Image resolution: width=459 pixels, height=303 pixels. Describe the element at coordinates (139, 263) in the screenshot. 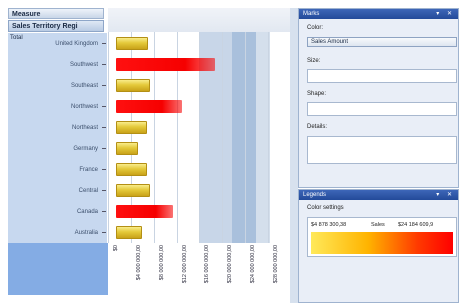

I see `x-tick-label: $4 000 000,00` at that location.